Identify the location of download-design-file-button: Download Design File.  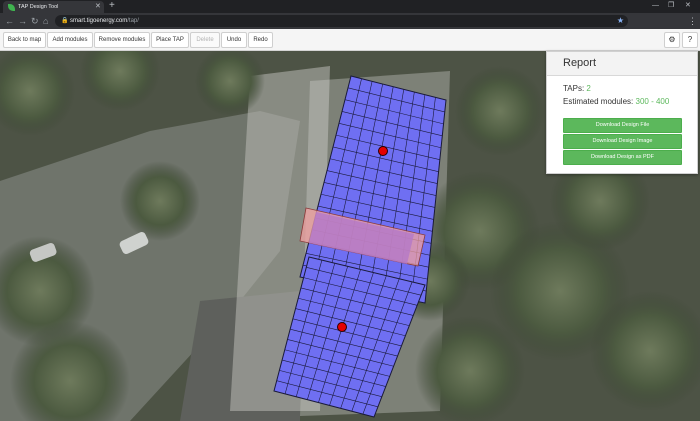
(622, 125).